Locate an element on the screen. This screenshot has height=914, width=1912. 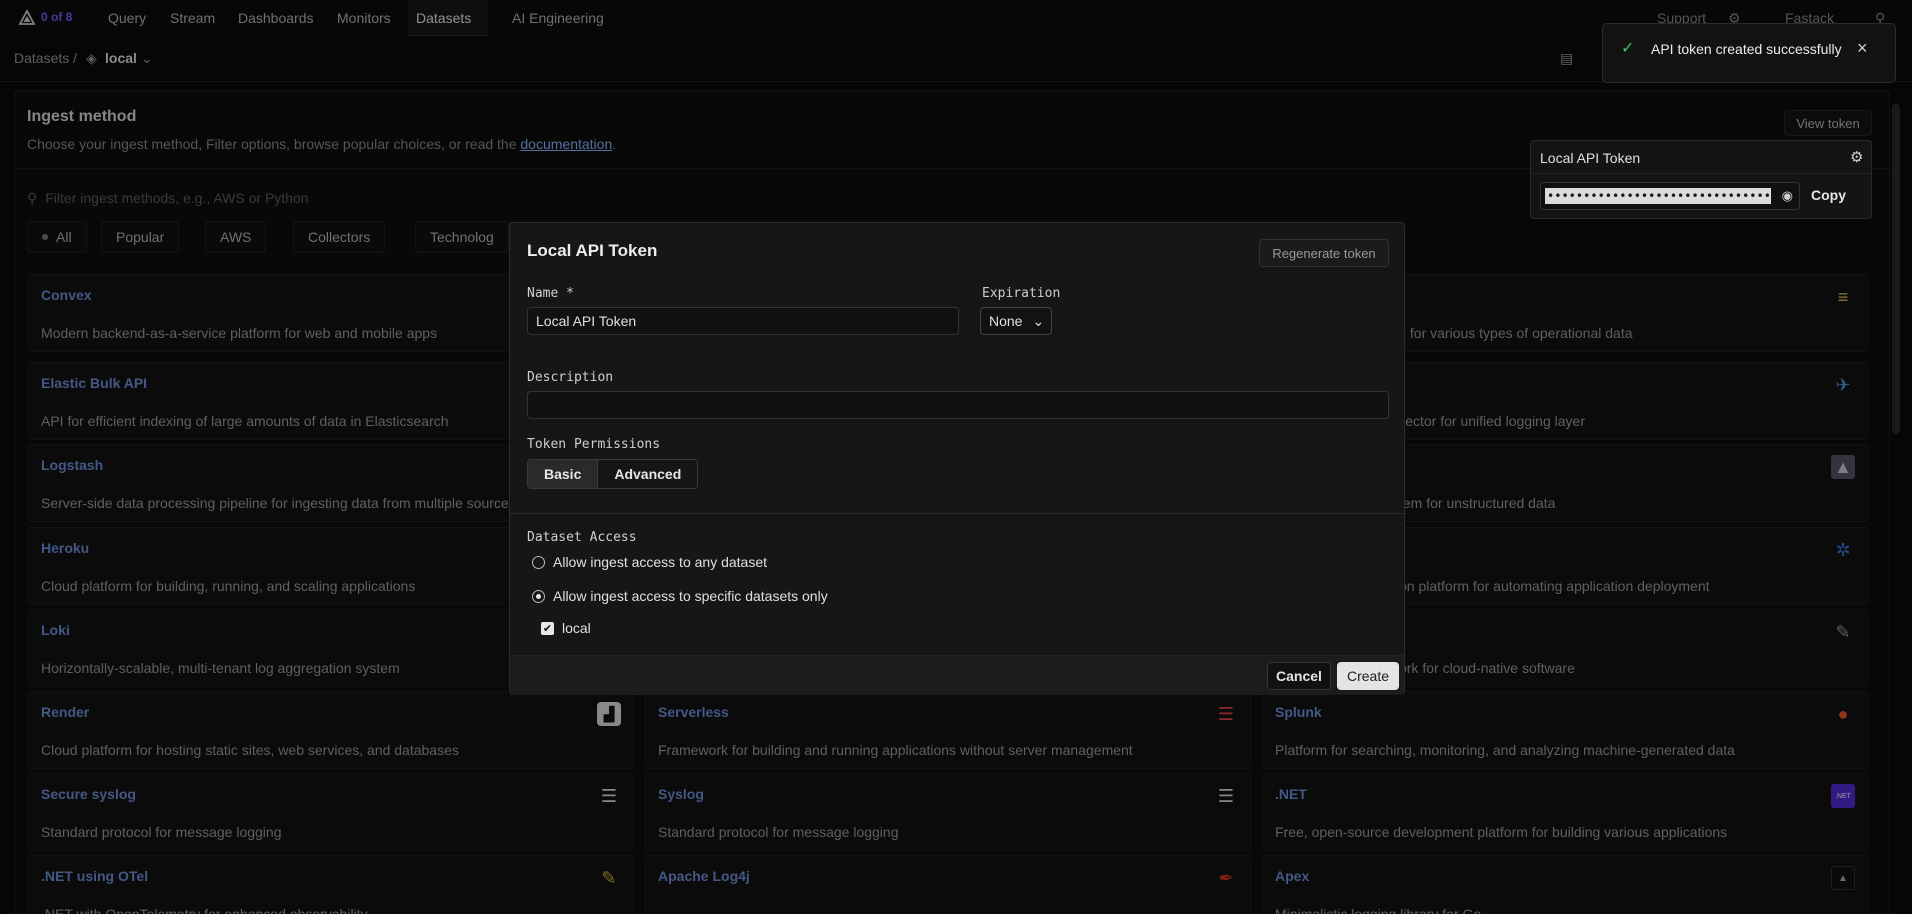
expiration-select: None ⌄ is located at coordinates (1016, 321).